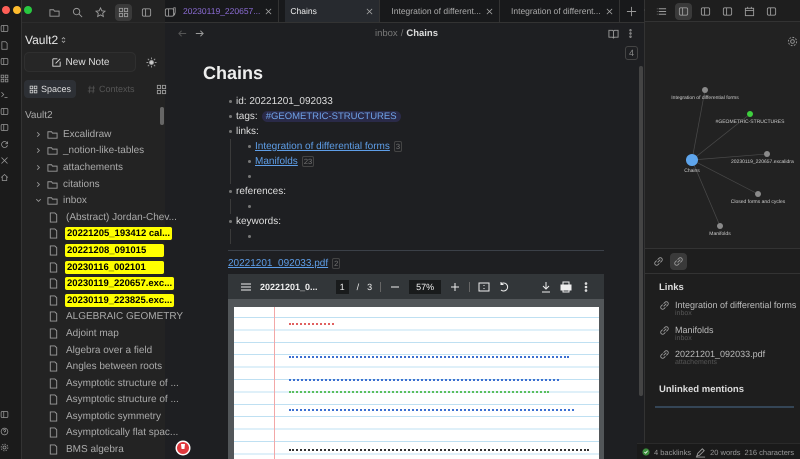 The width and height of the screenshot is (800, 459). Describe the element at coordinates (661, 11) in the screenshot. I see `list-icon` at that location.